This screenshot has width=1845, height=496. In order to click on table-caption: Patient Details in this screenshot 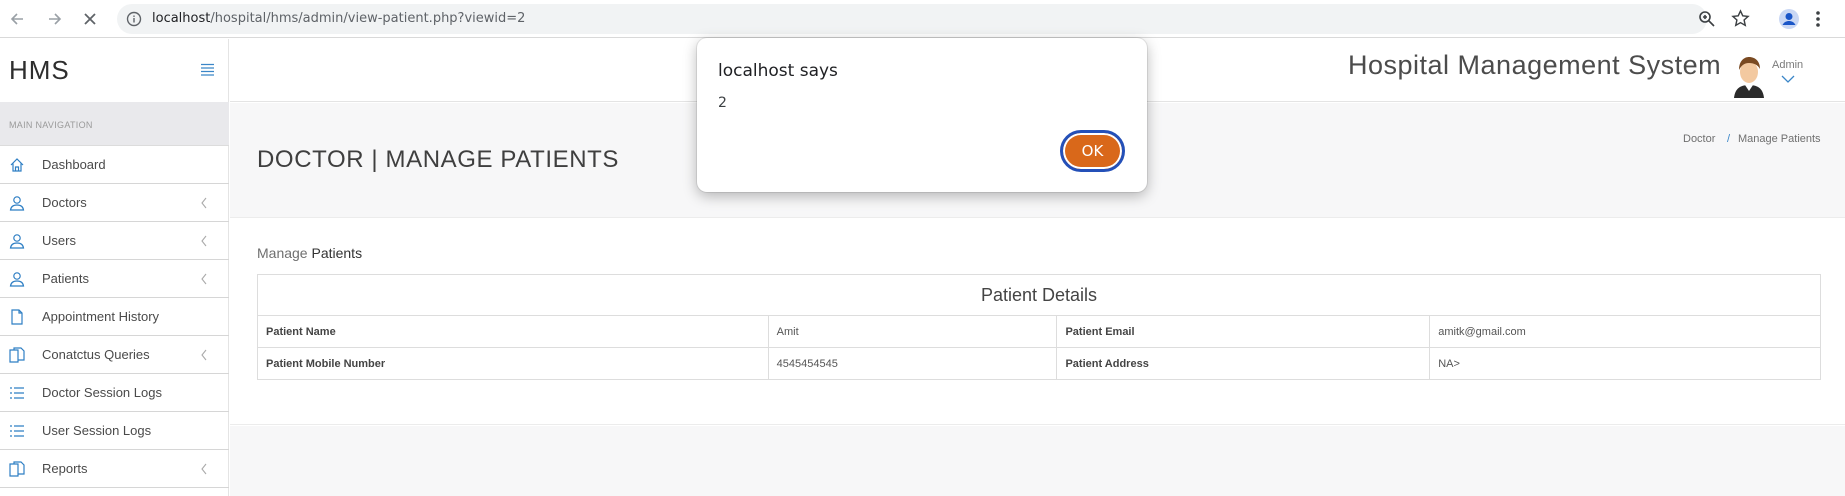, I will do `click(1039, 295)`.